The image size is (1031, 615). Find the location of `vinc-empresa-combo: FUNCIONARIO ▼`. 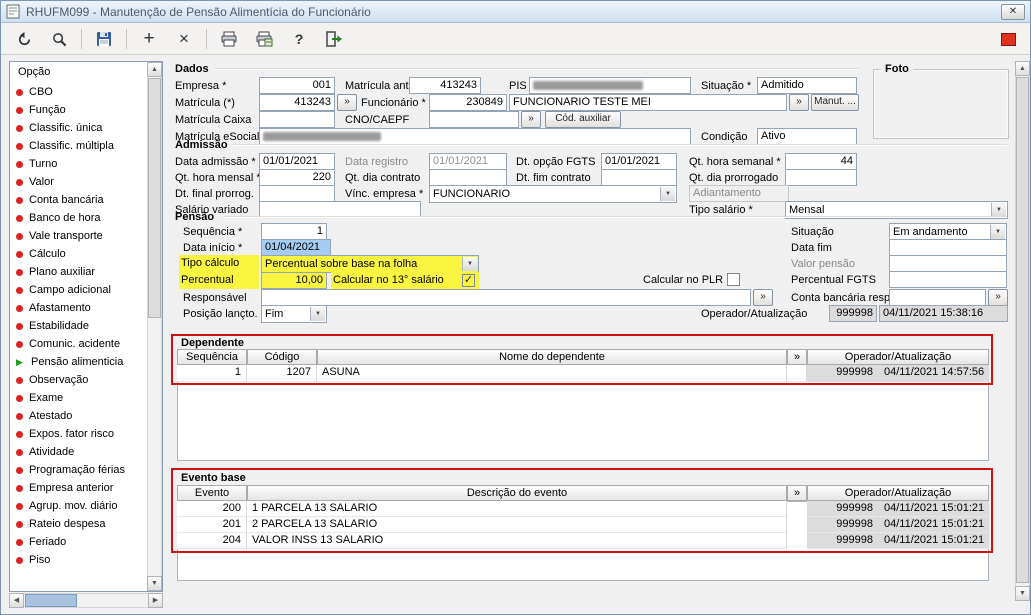

vinc-empresa-combo: FUNCIONARIO ▼ is located at coordinates (553, 194).